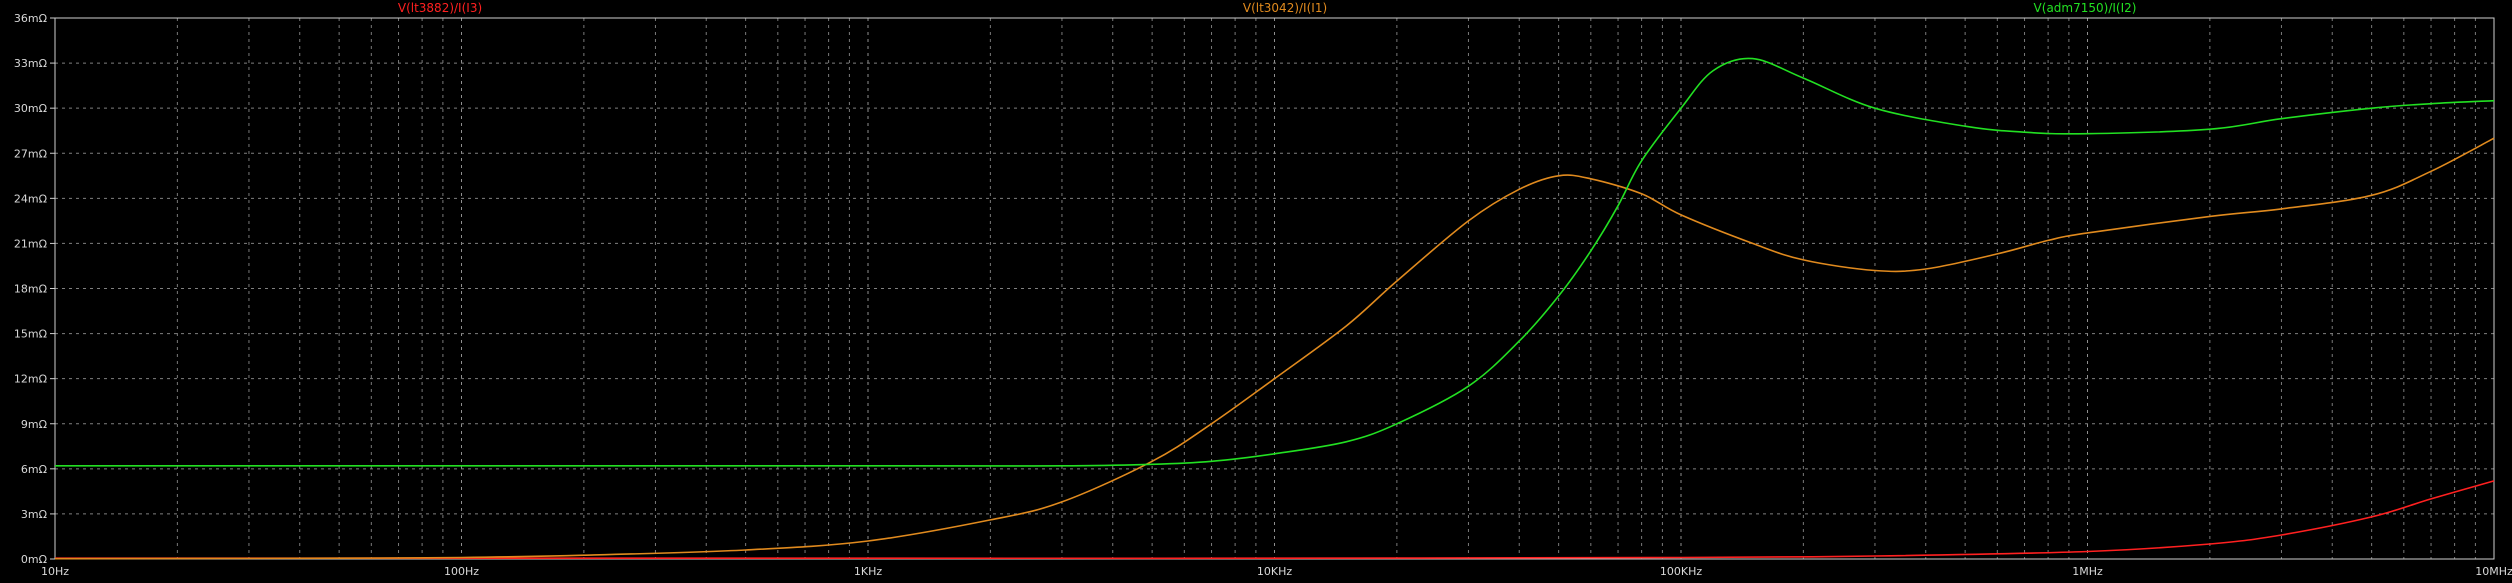 This screenshot has height=583, width=2512. What do you see at coordinates (440, 8) in the screenshot?
I see `legend-entry: V(lt3882)/I(I3)` at bounding box center [440, 8].